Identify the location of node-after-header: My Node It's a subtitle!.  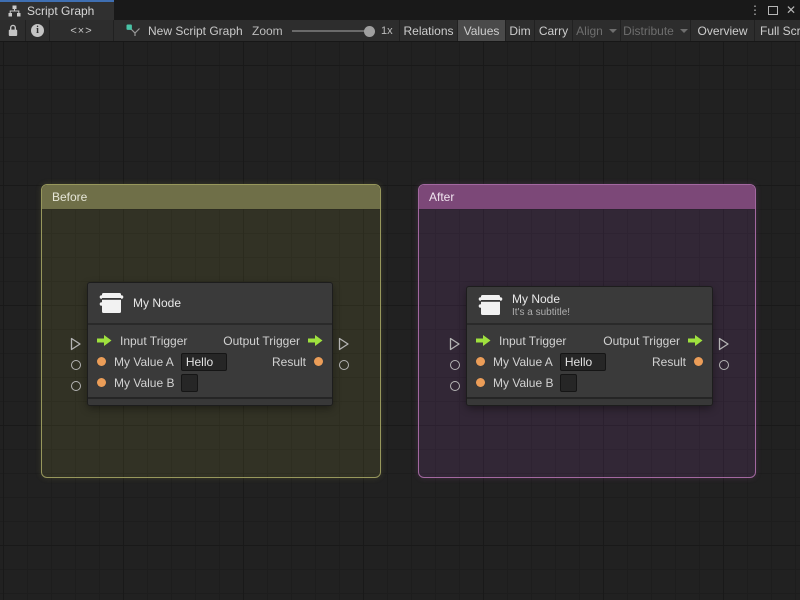
(589, 306).